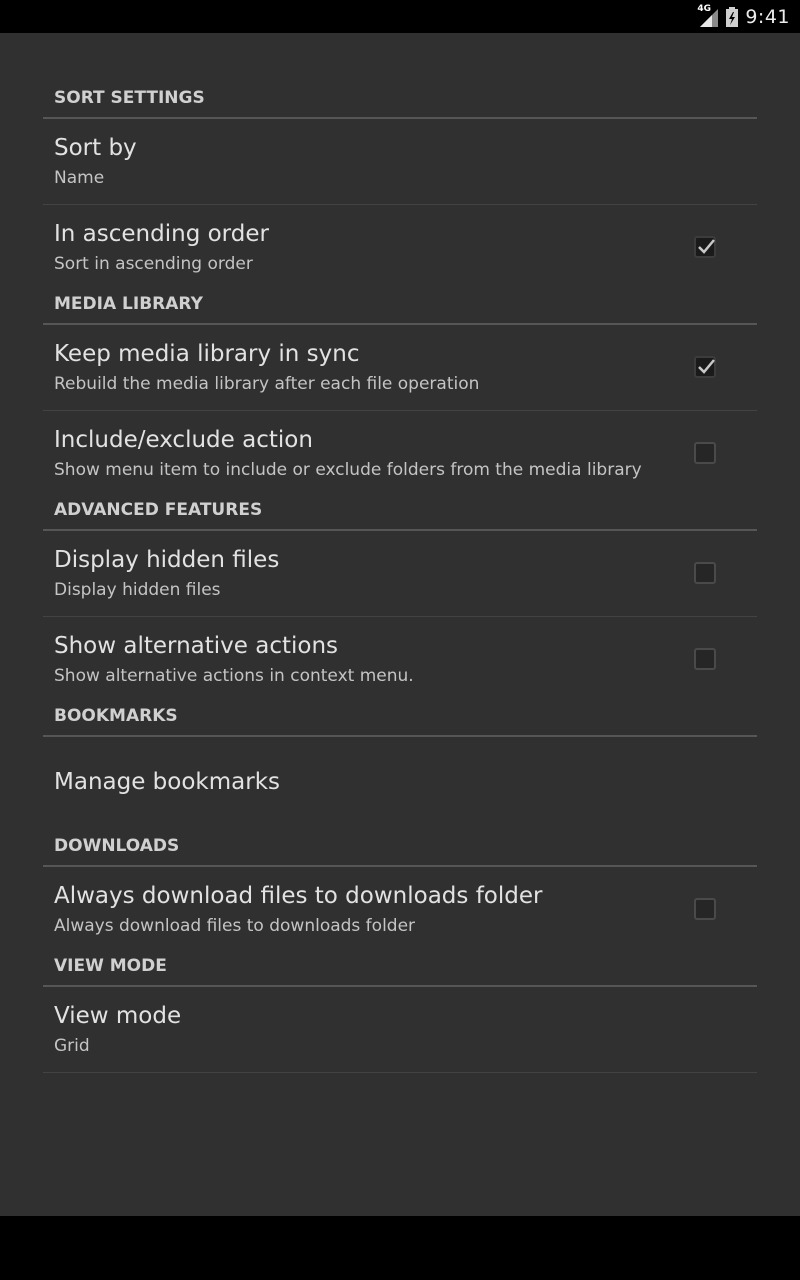  Describe the element at coordinates (400, 574) in the screenshot. I see `preference-item: Display hidden files Display hidden files` at that location.